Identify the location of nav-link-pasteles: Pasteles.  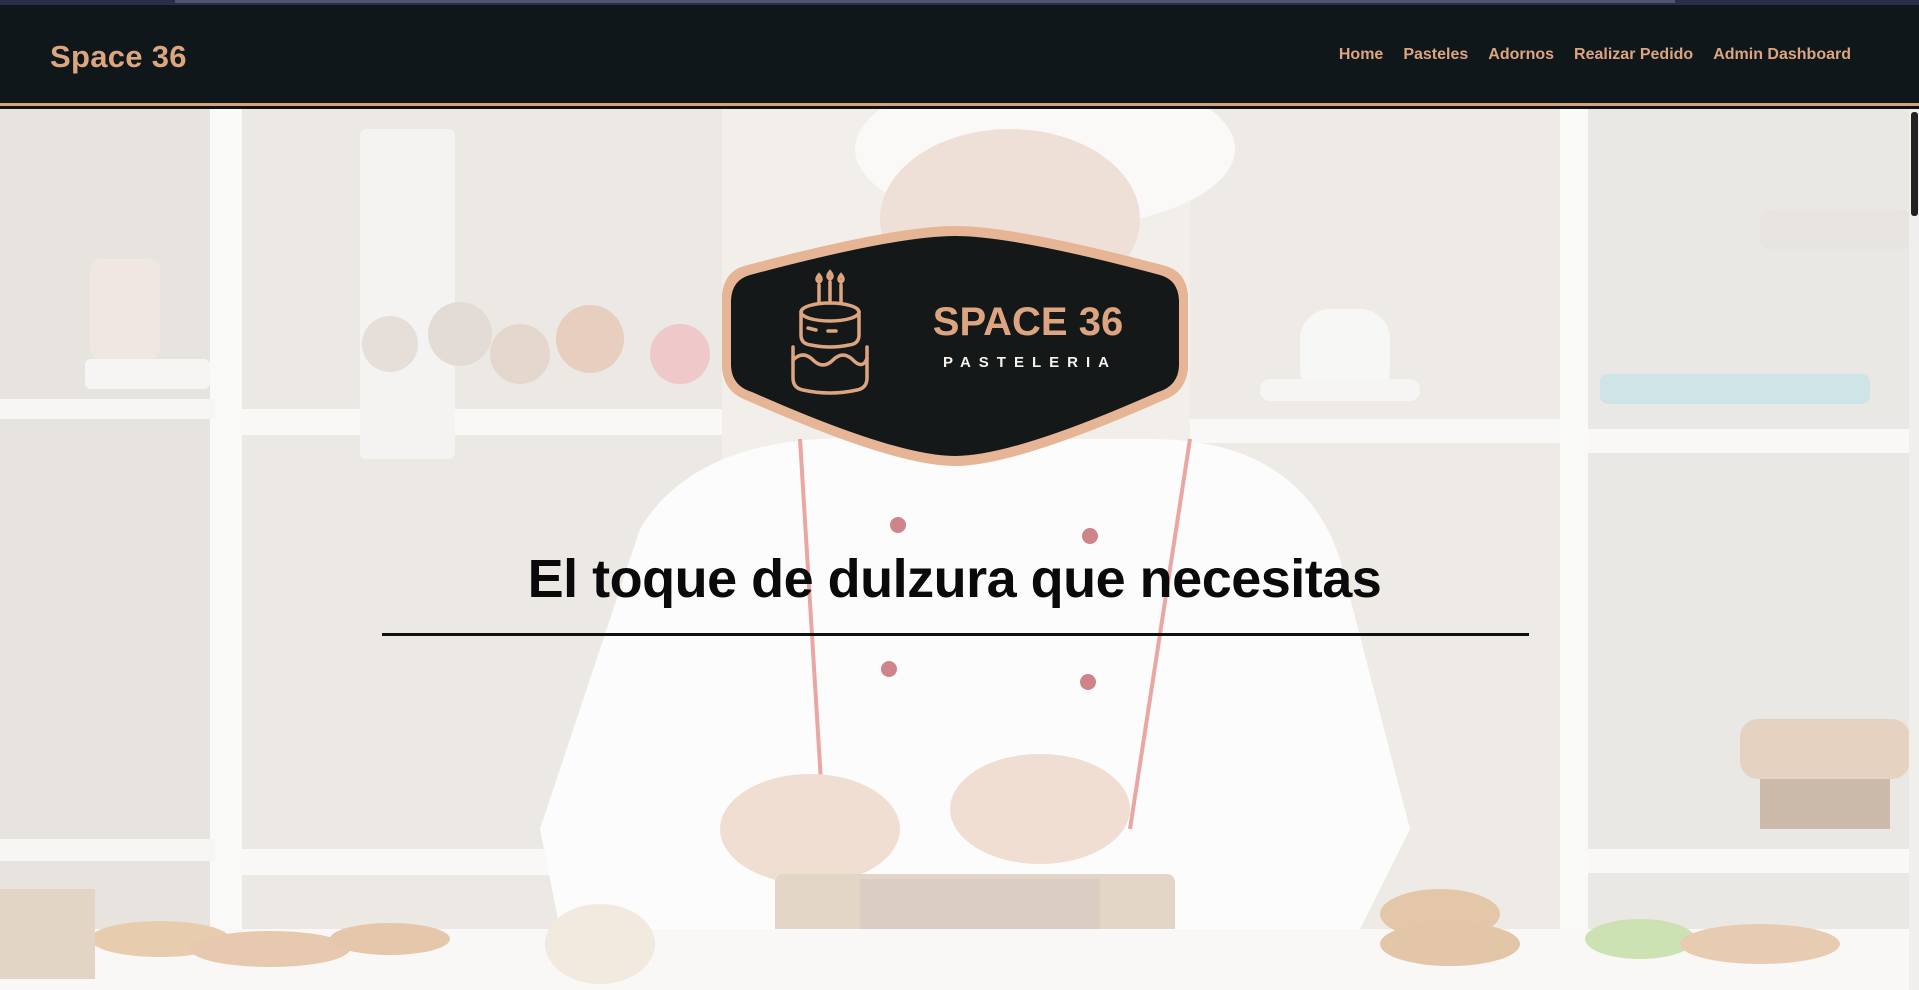
(1435, 55).